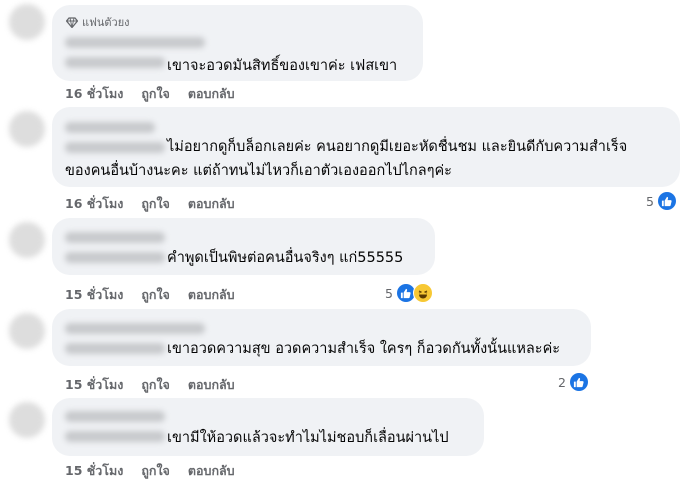  What do you see at coordinates (72, 22) in the screenshot?
I see `diamond-icon` at bounding box center [72, 22].